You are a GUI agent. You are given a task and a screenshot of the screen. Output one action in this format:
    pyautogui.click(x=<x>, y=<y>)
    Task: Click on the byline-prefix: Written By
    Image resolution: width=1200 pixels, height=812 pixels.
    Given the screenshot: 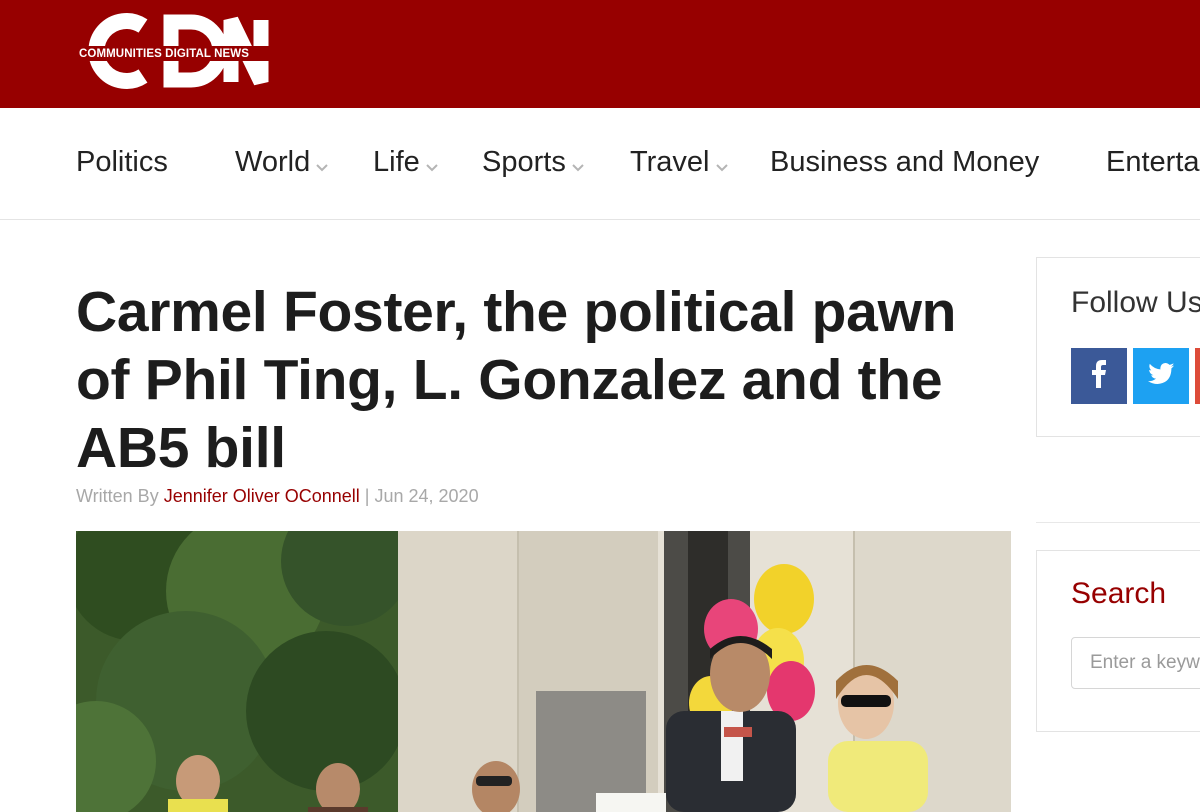 What is the action you would take?
    pyautogui.click(x=120, y=496)
    